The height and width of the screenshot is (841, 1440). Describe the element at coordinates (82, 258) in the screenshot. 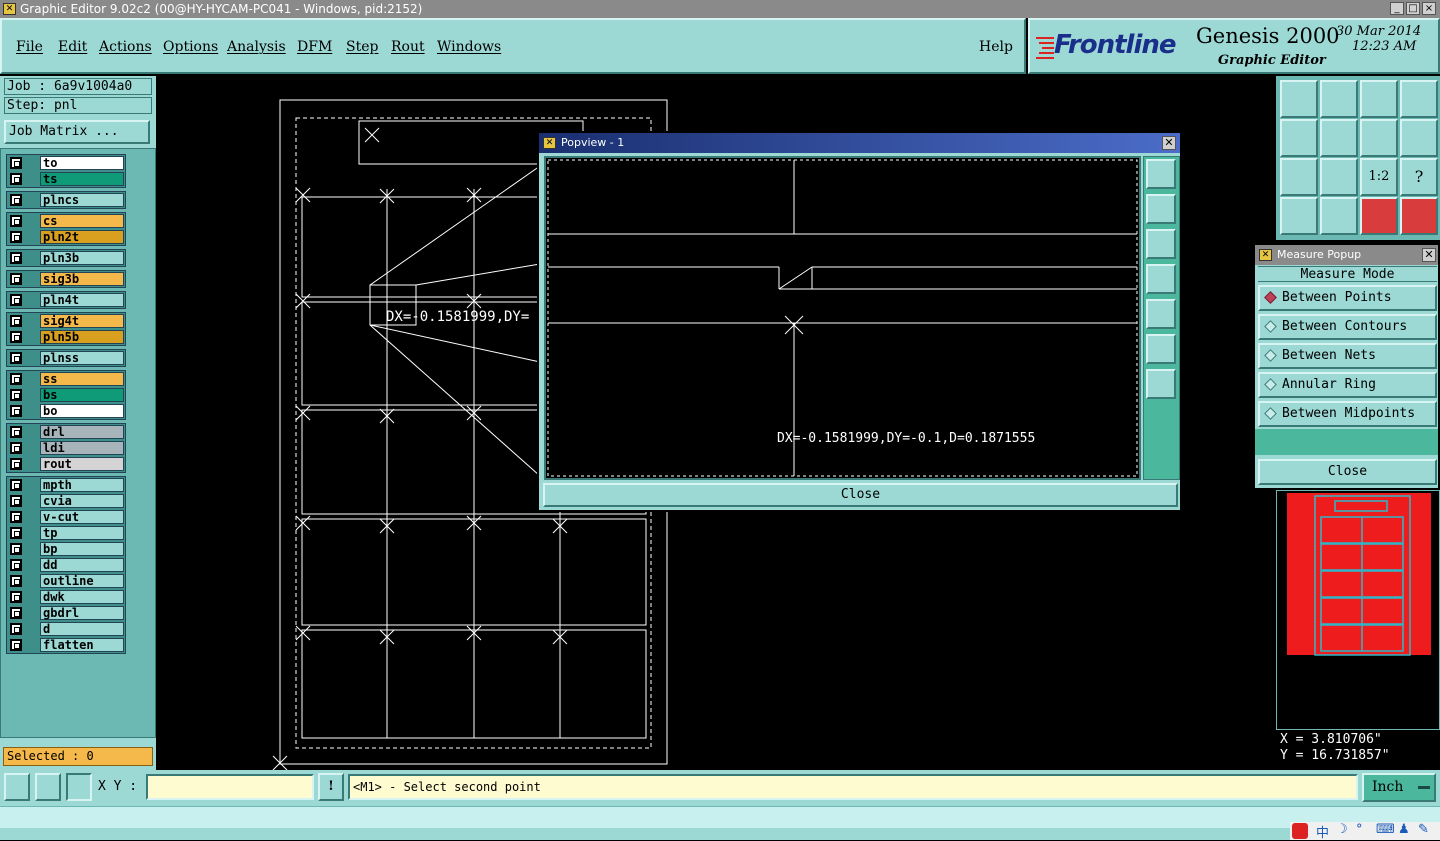

I see `layer-name: pln3b` at that location.